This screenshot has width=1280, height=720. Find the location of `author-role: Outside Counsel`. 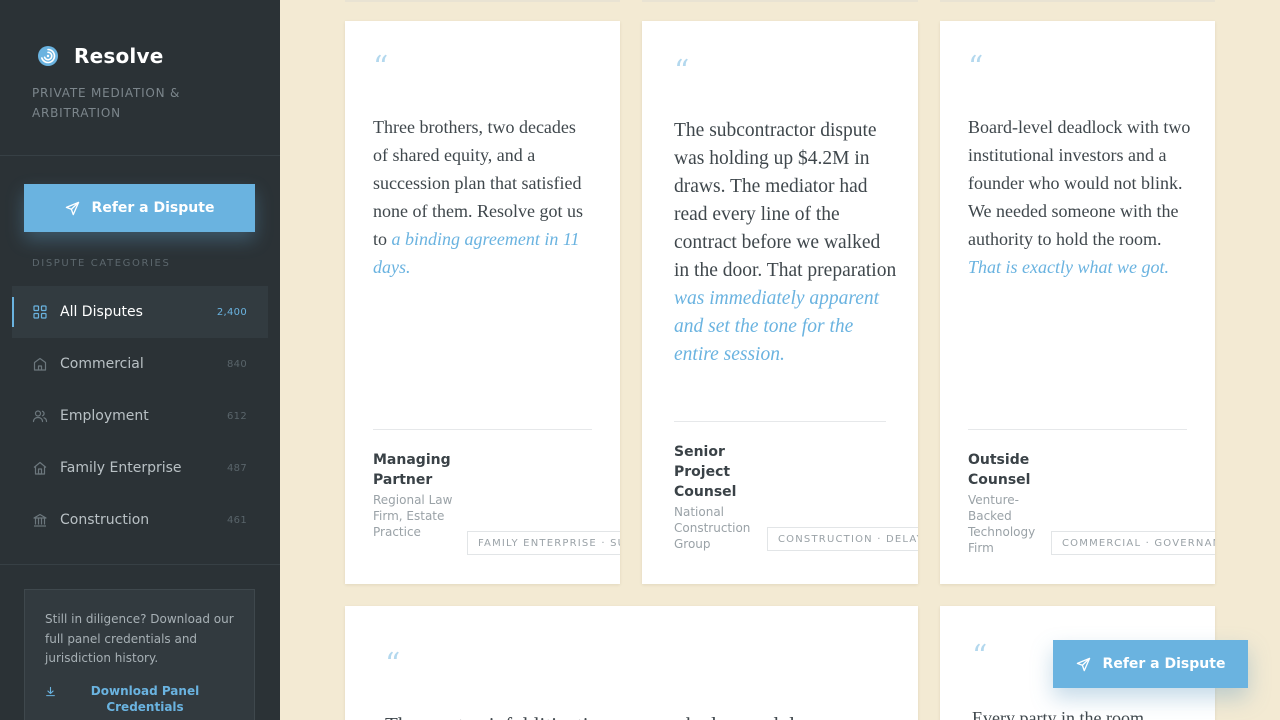

author-role: Outside Counsel is located at coordinates (999, 470).